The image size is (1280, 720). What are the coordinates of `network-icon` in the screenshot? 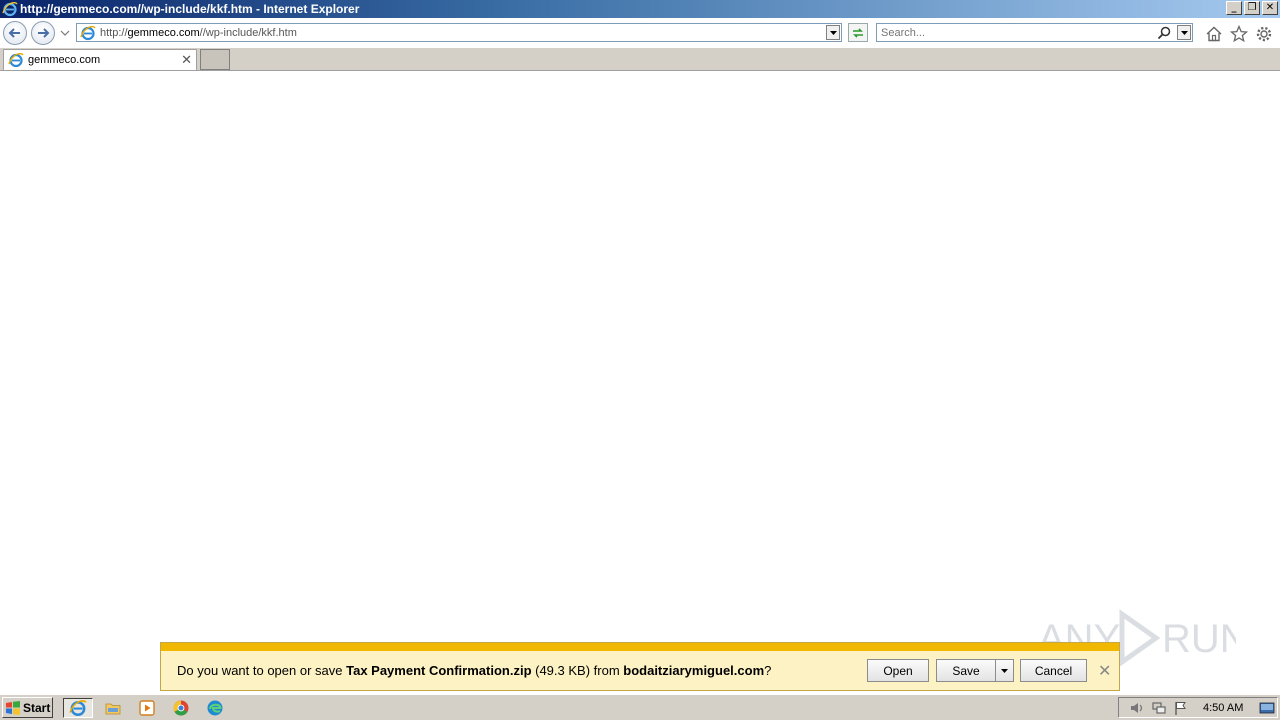 It's located at (1159, 708).